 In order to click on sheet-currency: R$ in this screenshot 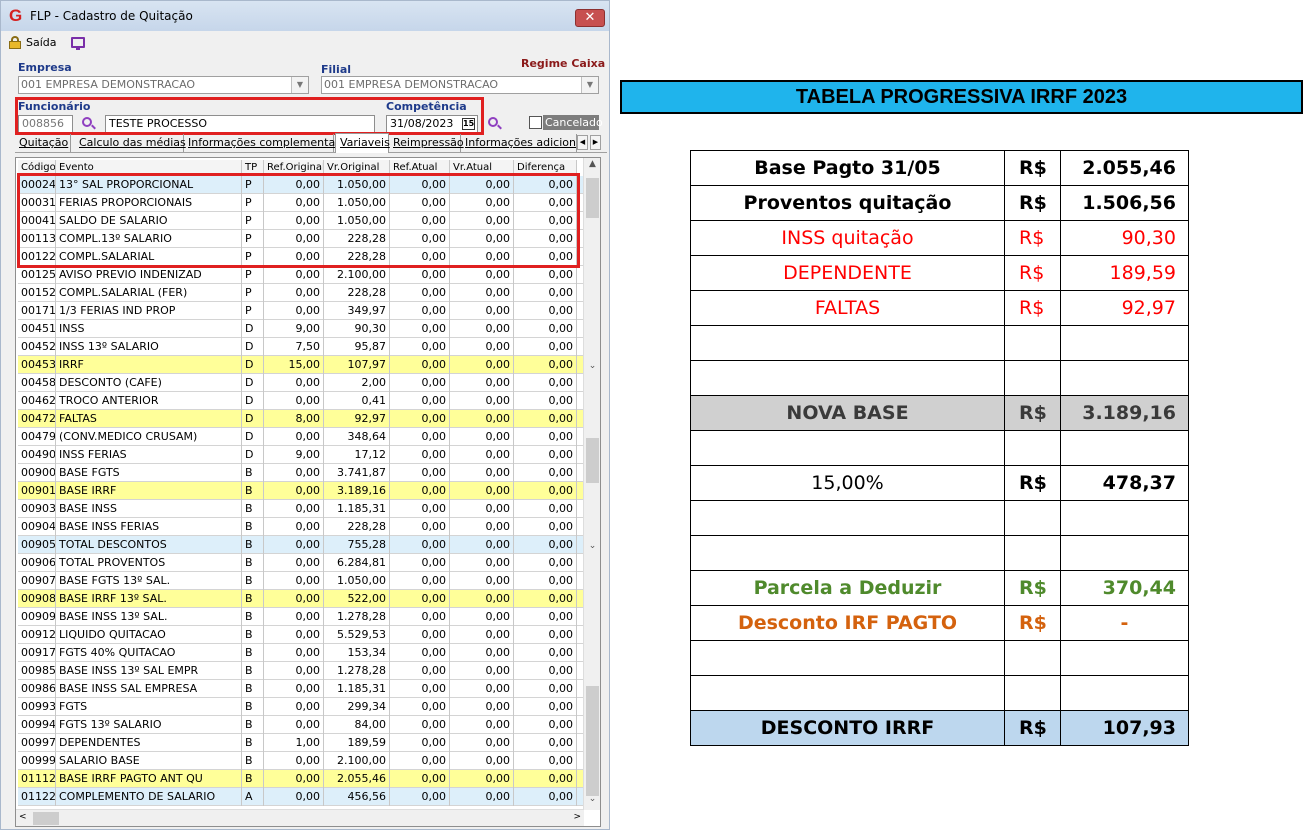, I will do `click(1032, 273)`.